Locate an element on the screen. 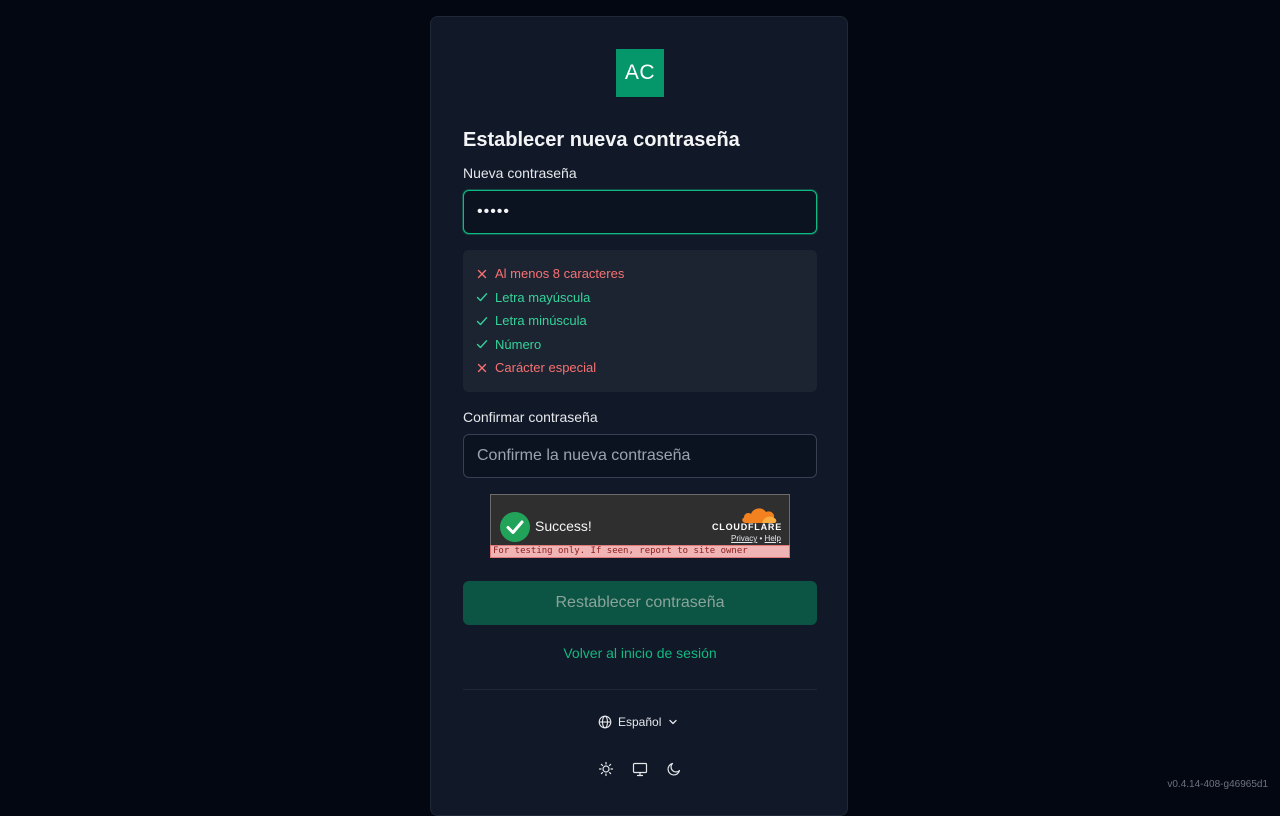 The width and height of the screenshot is (1280, 816). reset-password-button: Restablecer contraseña is located at coordinates (640, 603).